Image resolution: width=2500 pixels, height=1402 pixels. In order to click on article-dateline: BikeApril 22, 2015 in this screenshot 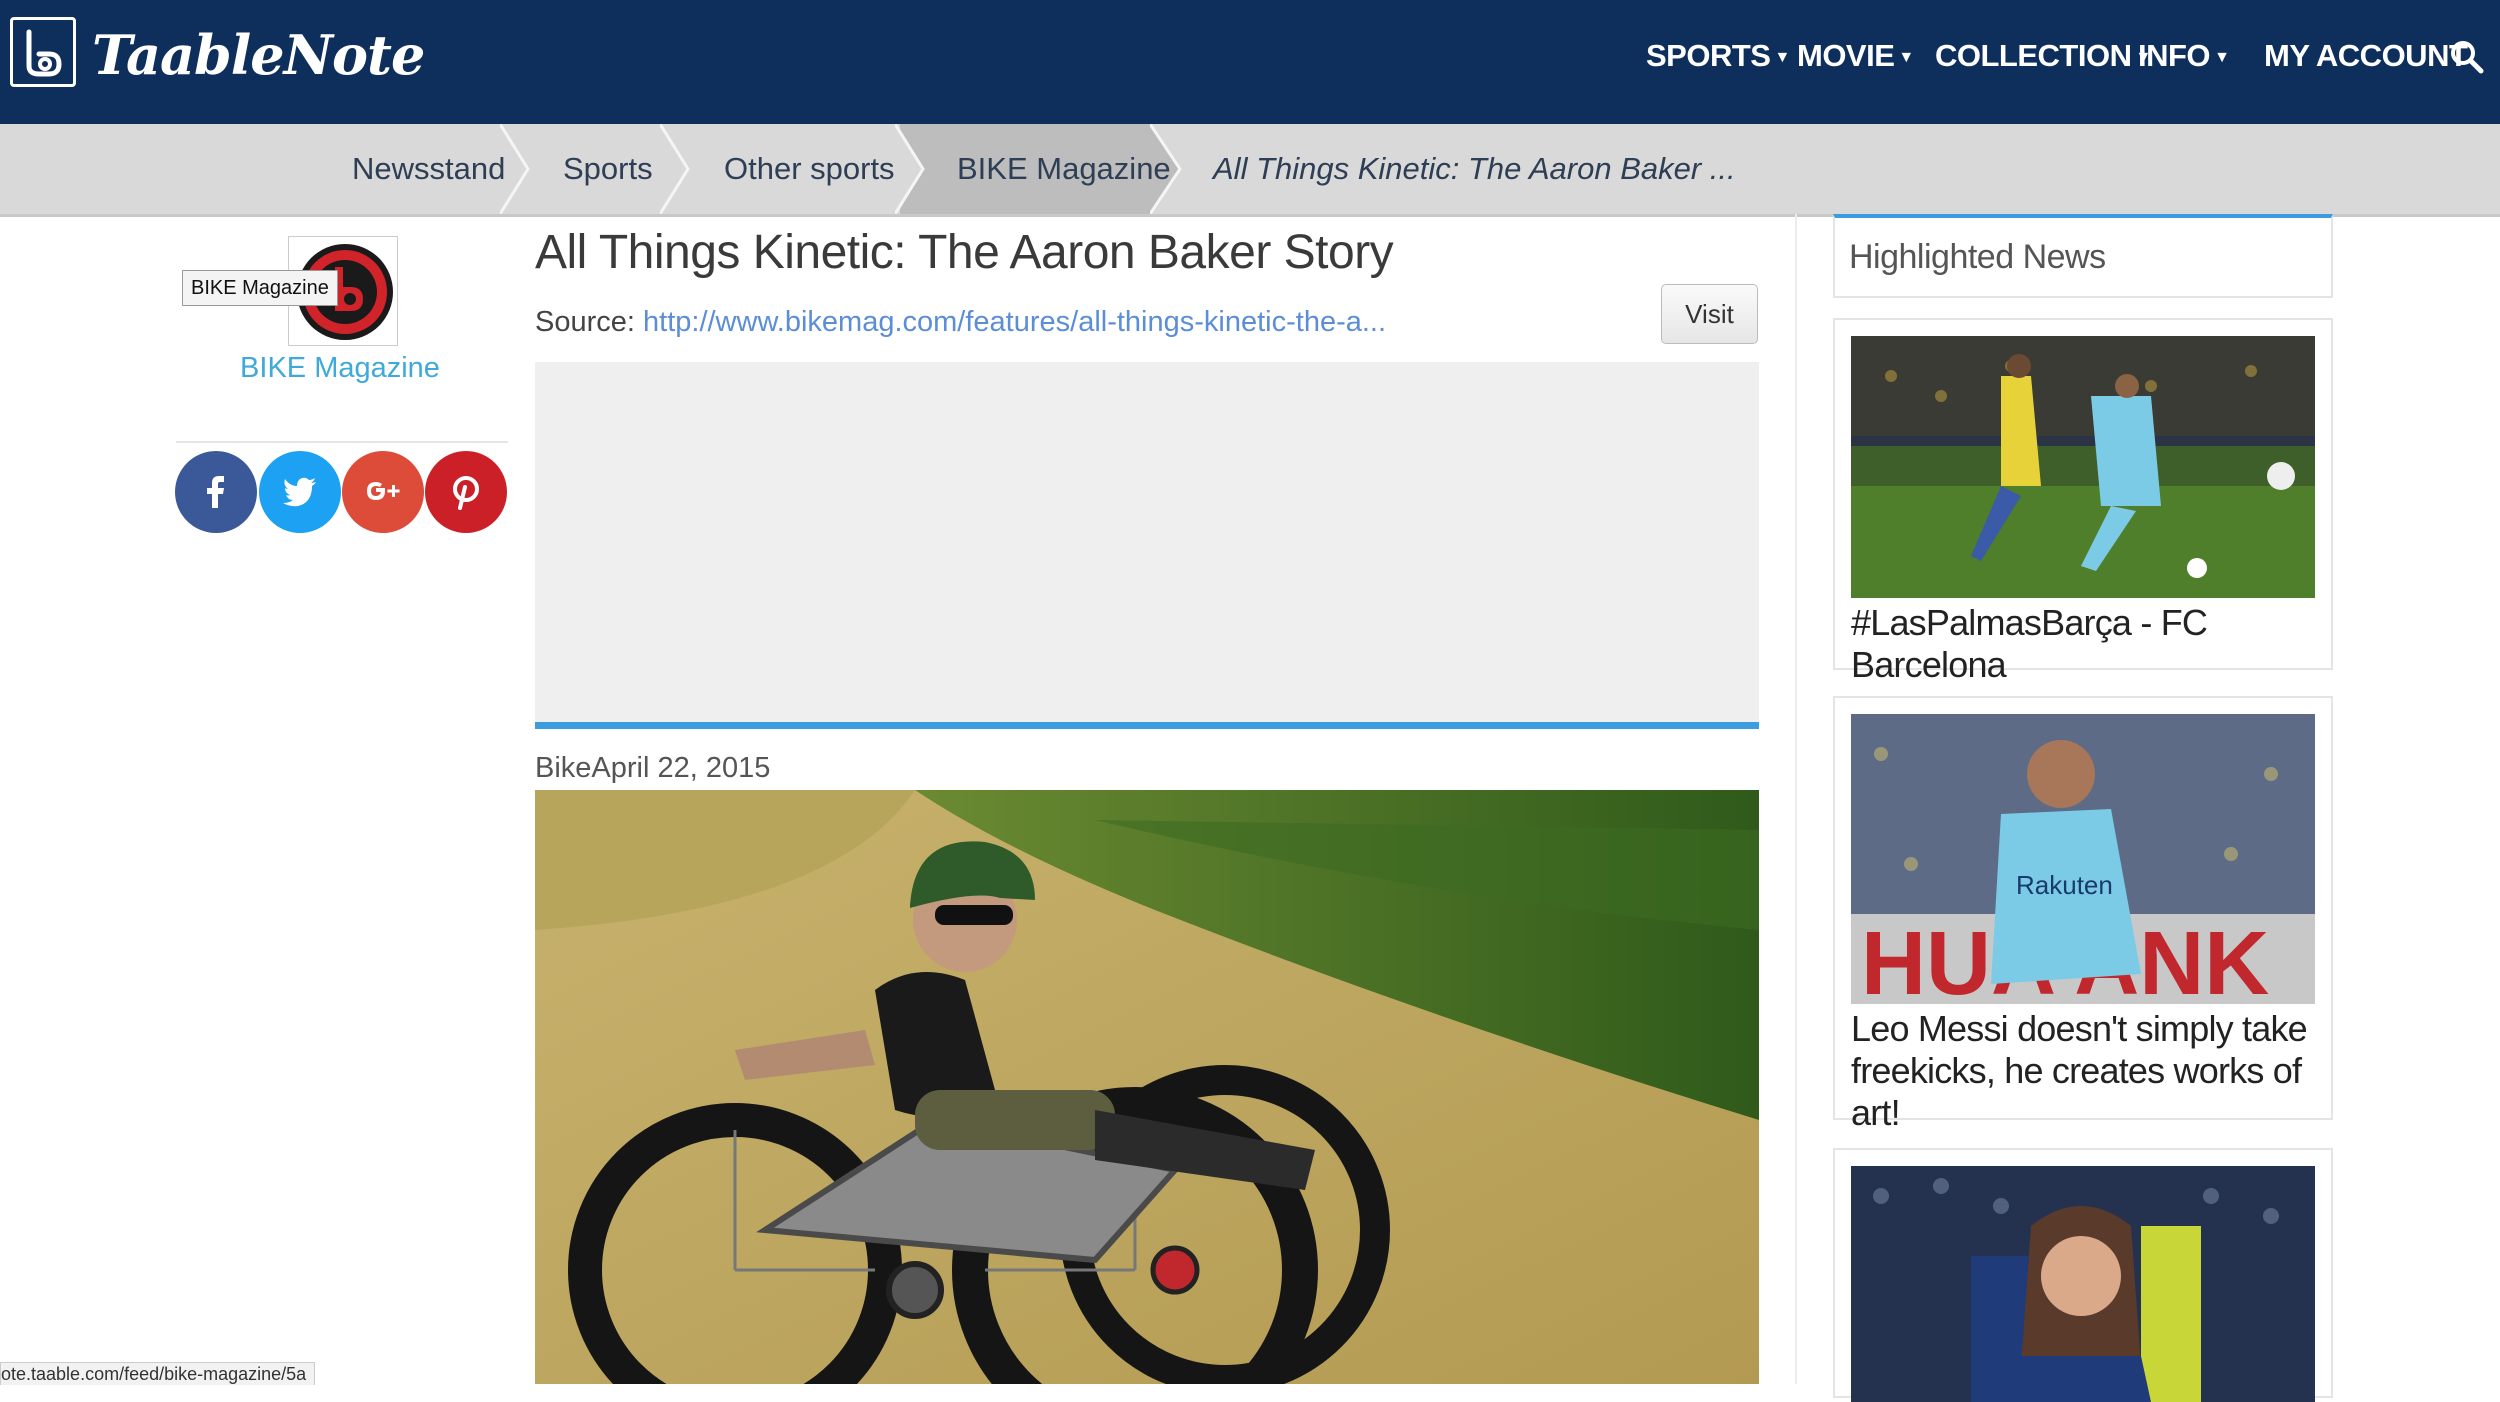, I will do `click(653, 768)`.